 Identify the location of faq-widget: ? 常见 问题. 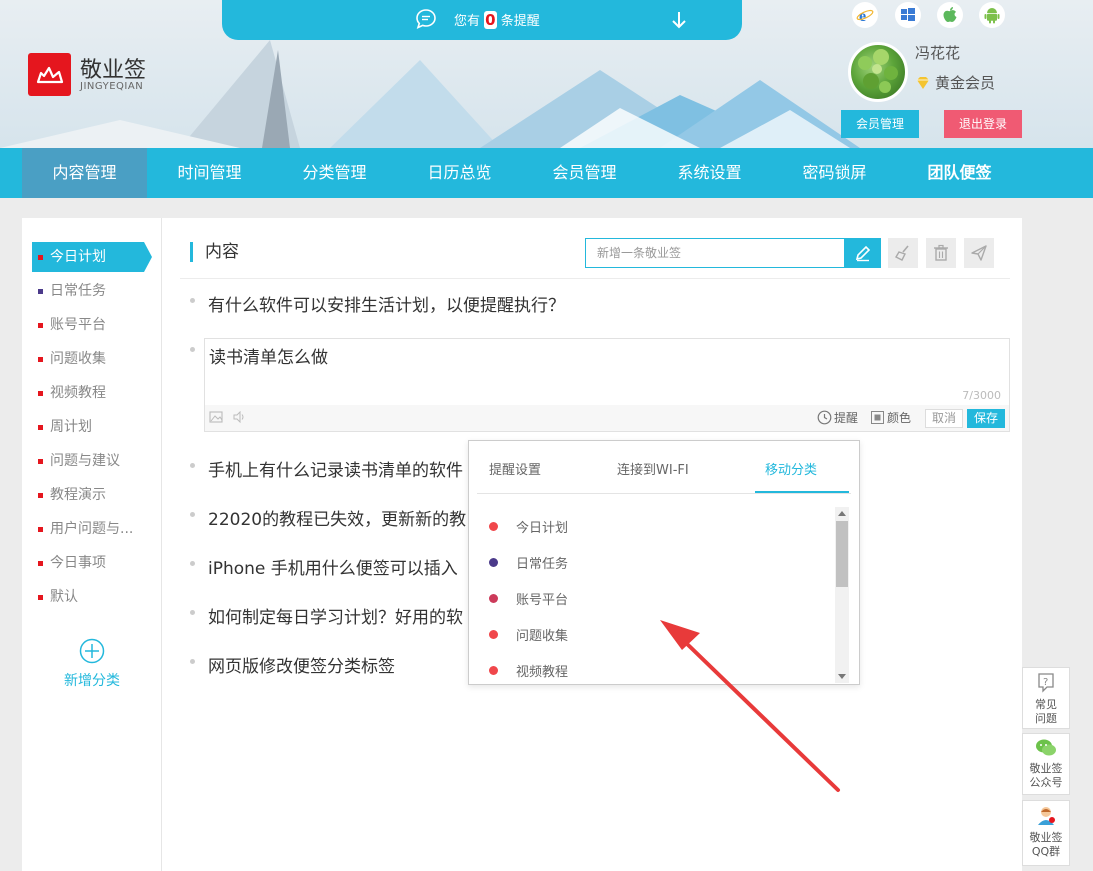
(1046, 698).